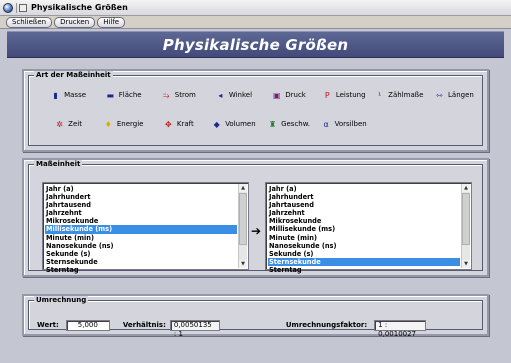  Describe the element at coordinates (61, 300) in the screenshot. I see `conversion-legend: Umrechnung` at that location.